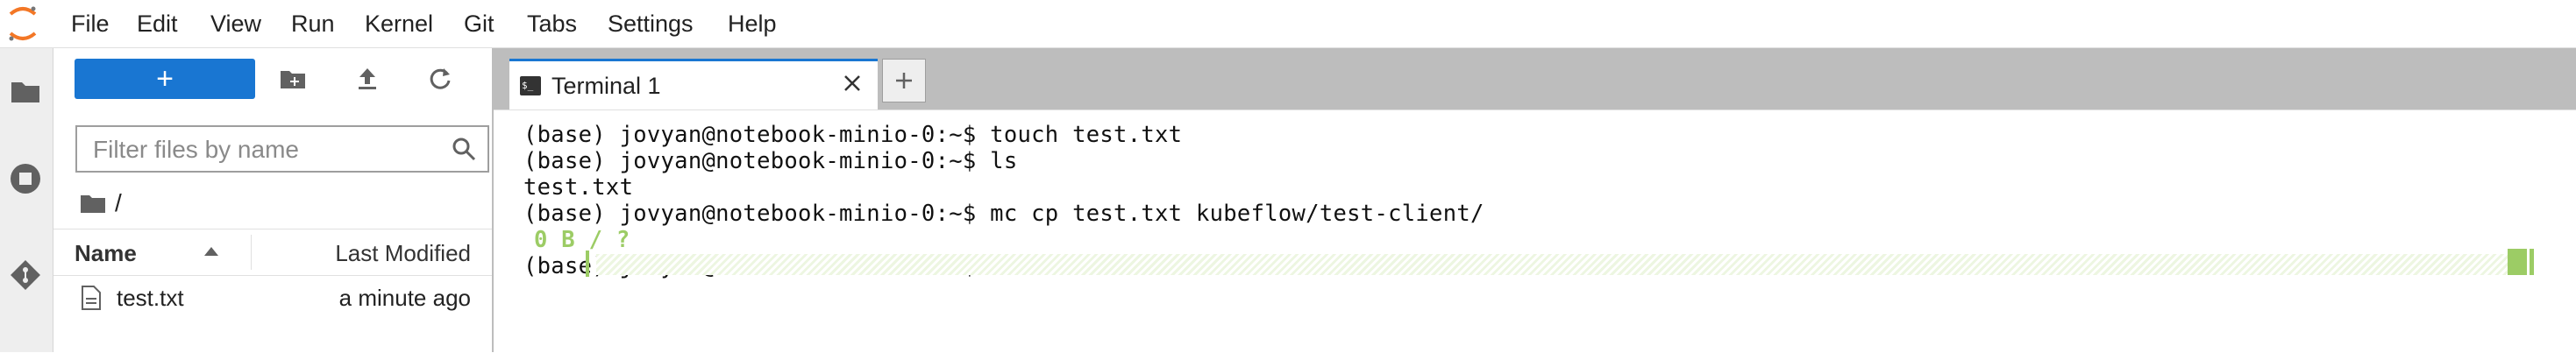 The height and width of the screenshot is (353, 2576). Describe the element at coordinates (272, 298) in the screenshot. I see `file-list-item: test.txt a minute ago` at that location.